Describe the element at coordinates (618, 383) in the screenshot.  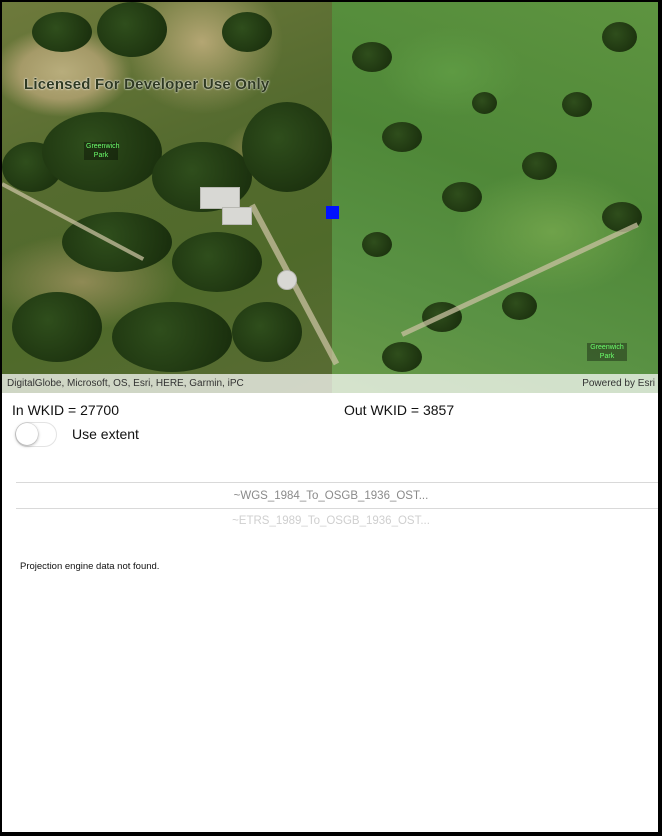
I see `powered-by-esri: Powered by Esri` at that location.